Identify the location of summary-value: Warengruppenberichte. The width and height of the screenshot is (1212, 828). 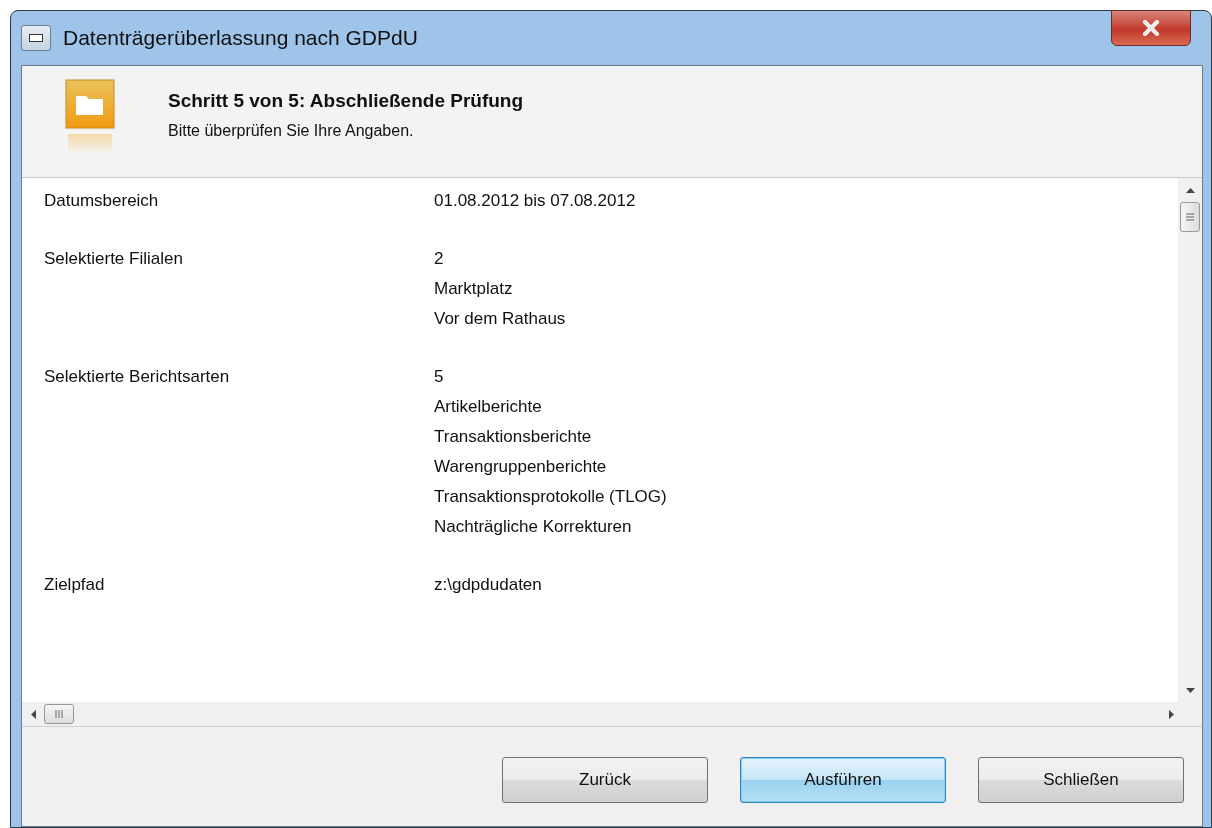
(521, 467).